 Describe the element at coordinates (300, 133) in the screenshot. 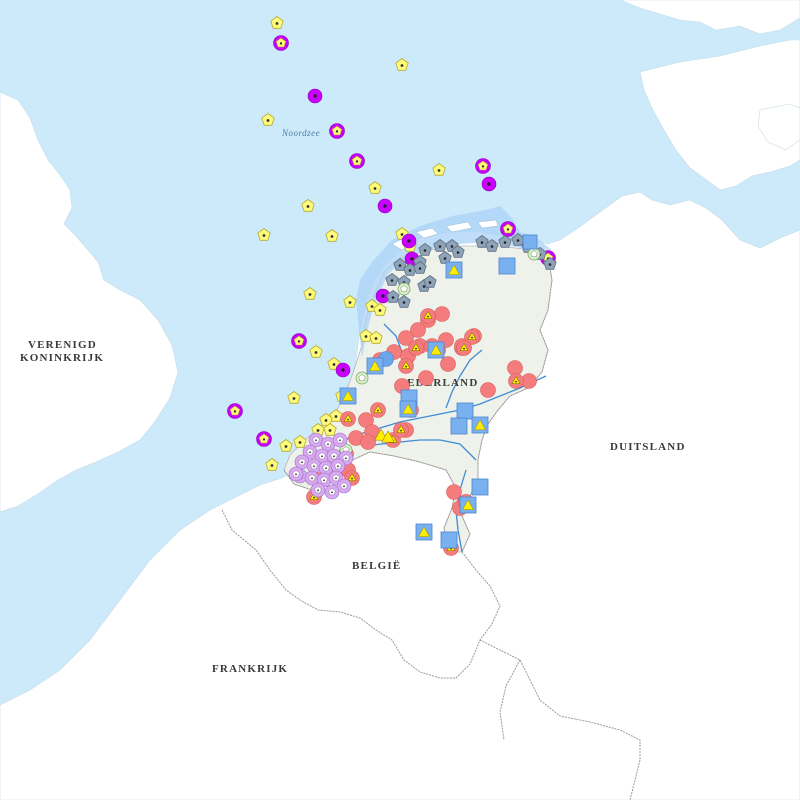

I see `label-noordzee: Noordzee` at that location.